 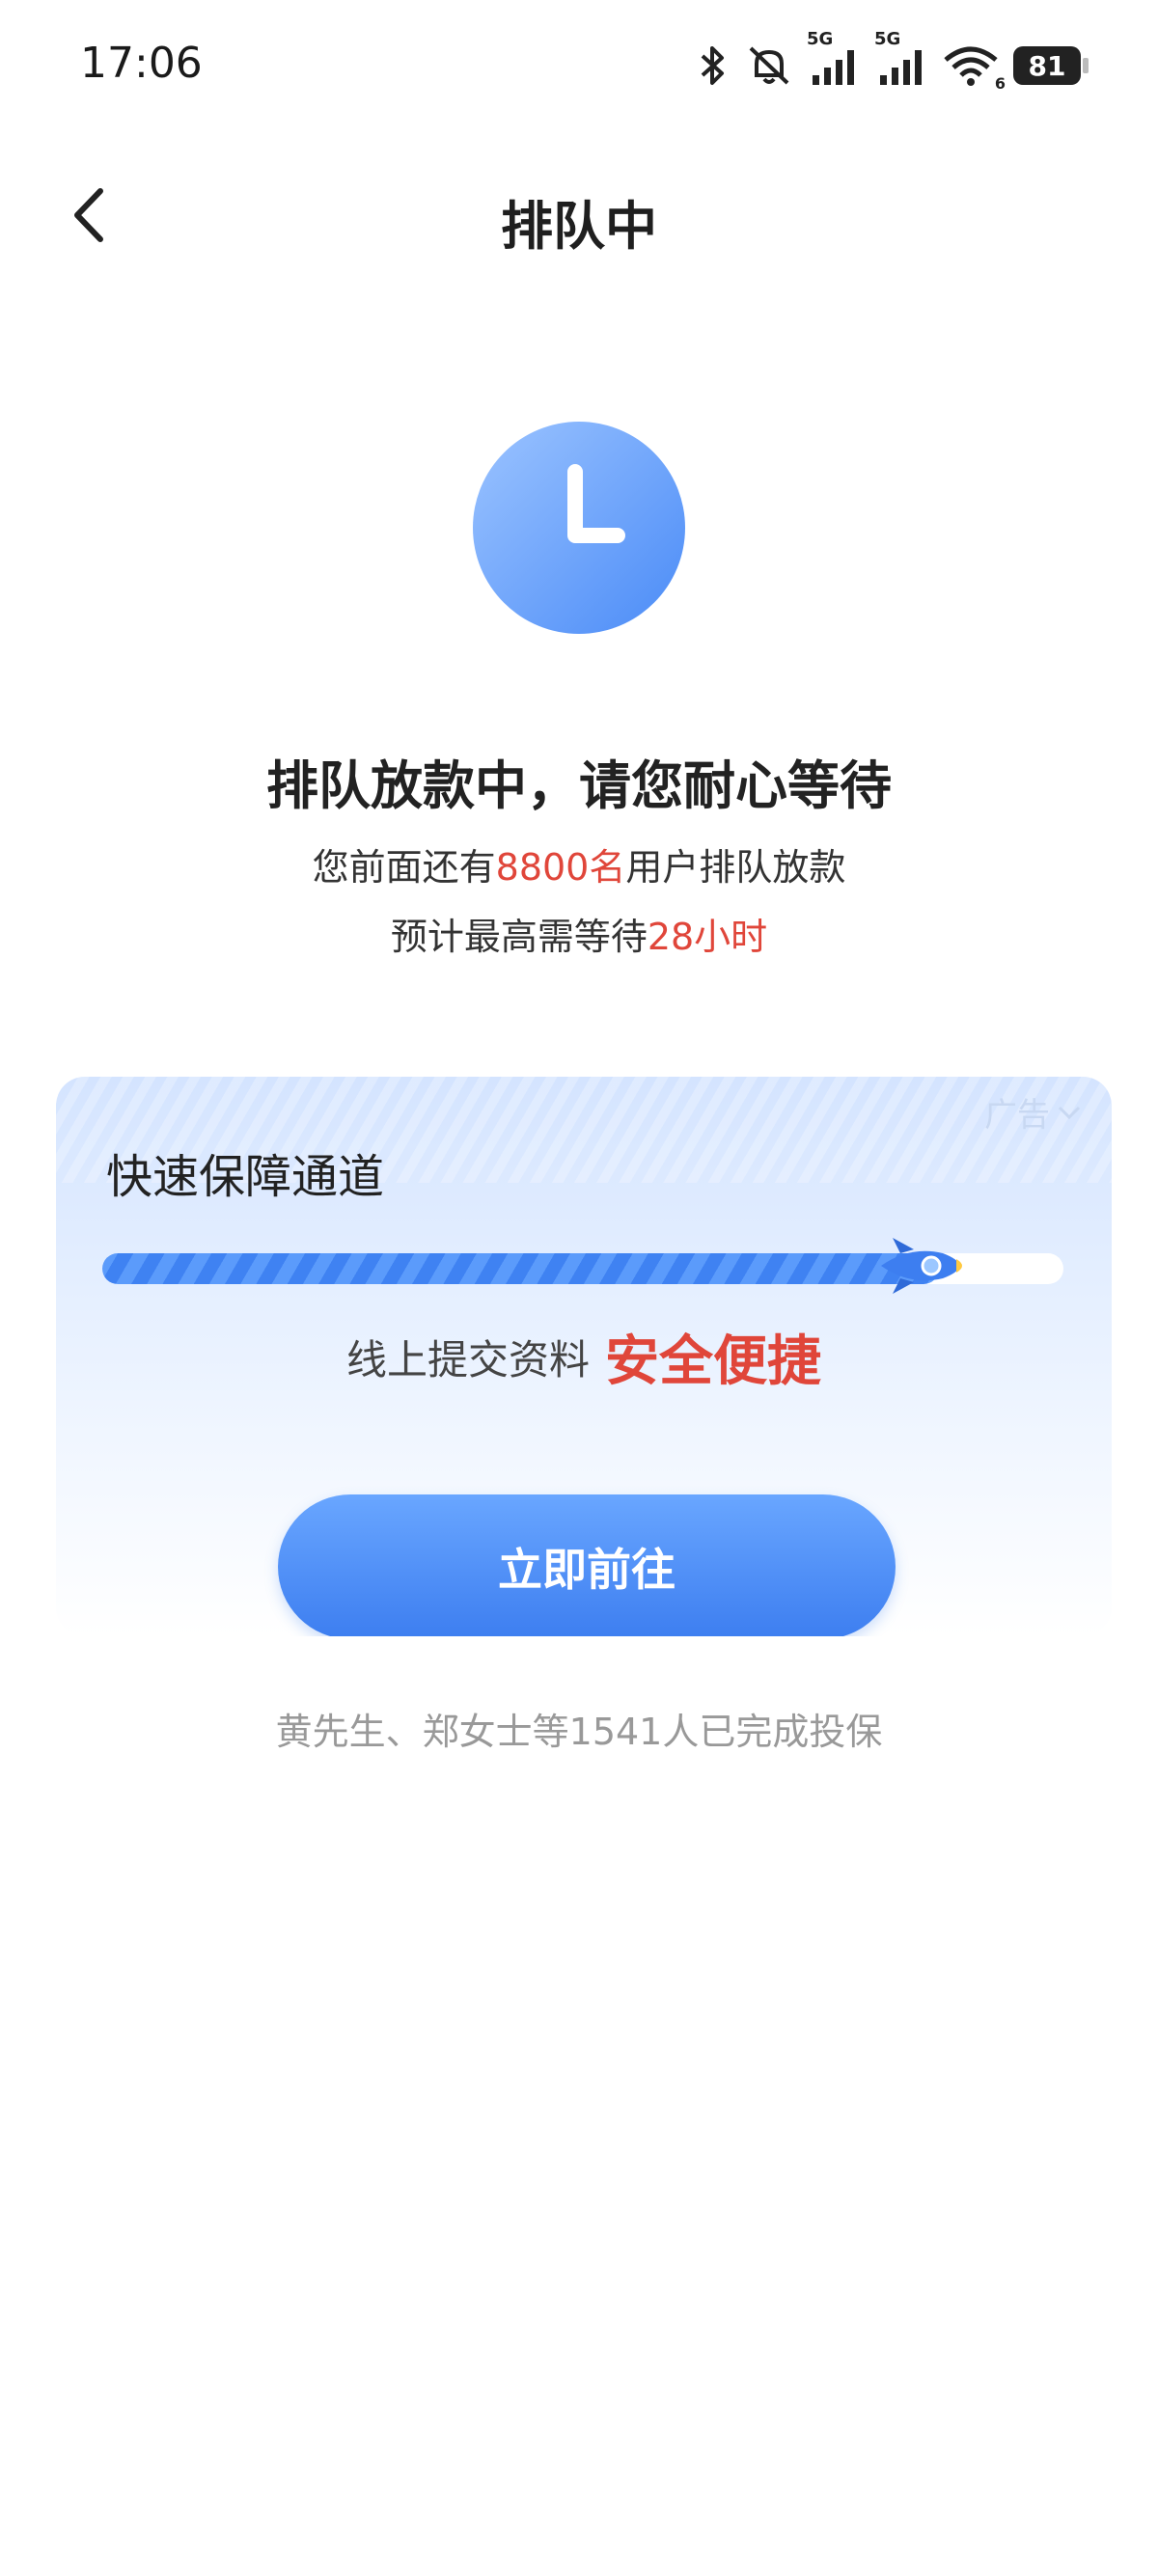 What do you see at coordinates (245, 1177) in the screenshot?
I see `card-title: 快速保障通道` at bounding box center [245, 1177].